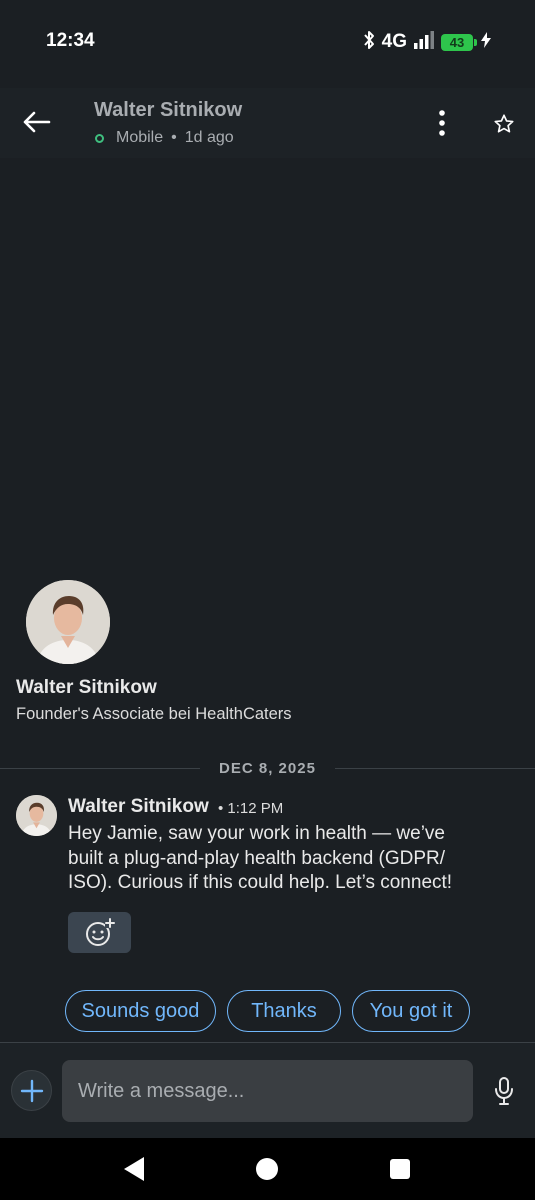  I want to click on nav-recents-icon, so click(400, 1169).